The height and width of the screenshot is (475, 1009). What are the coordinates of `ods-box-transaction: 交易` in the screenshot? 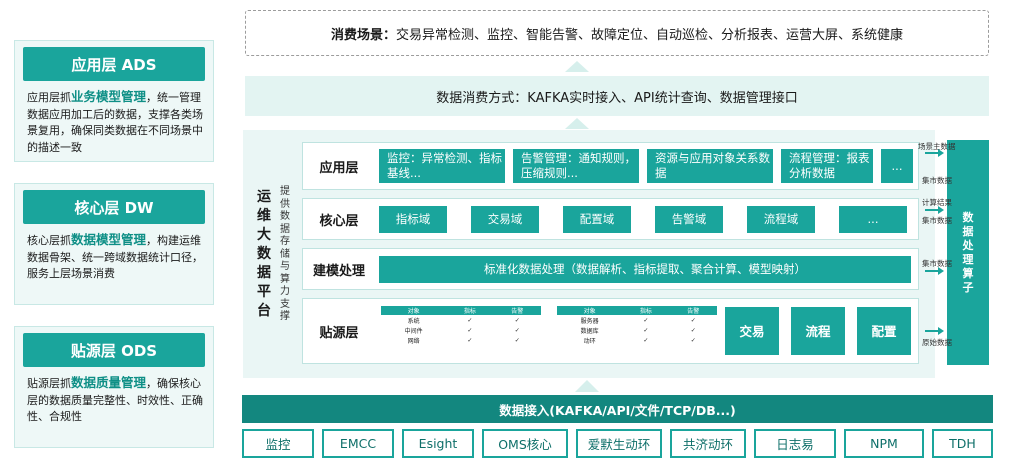 It's located at (752, 331).